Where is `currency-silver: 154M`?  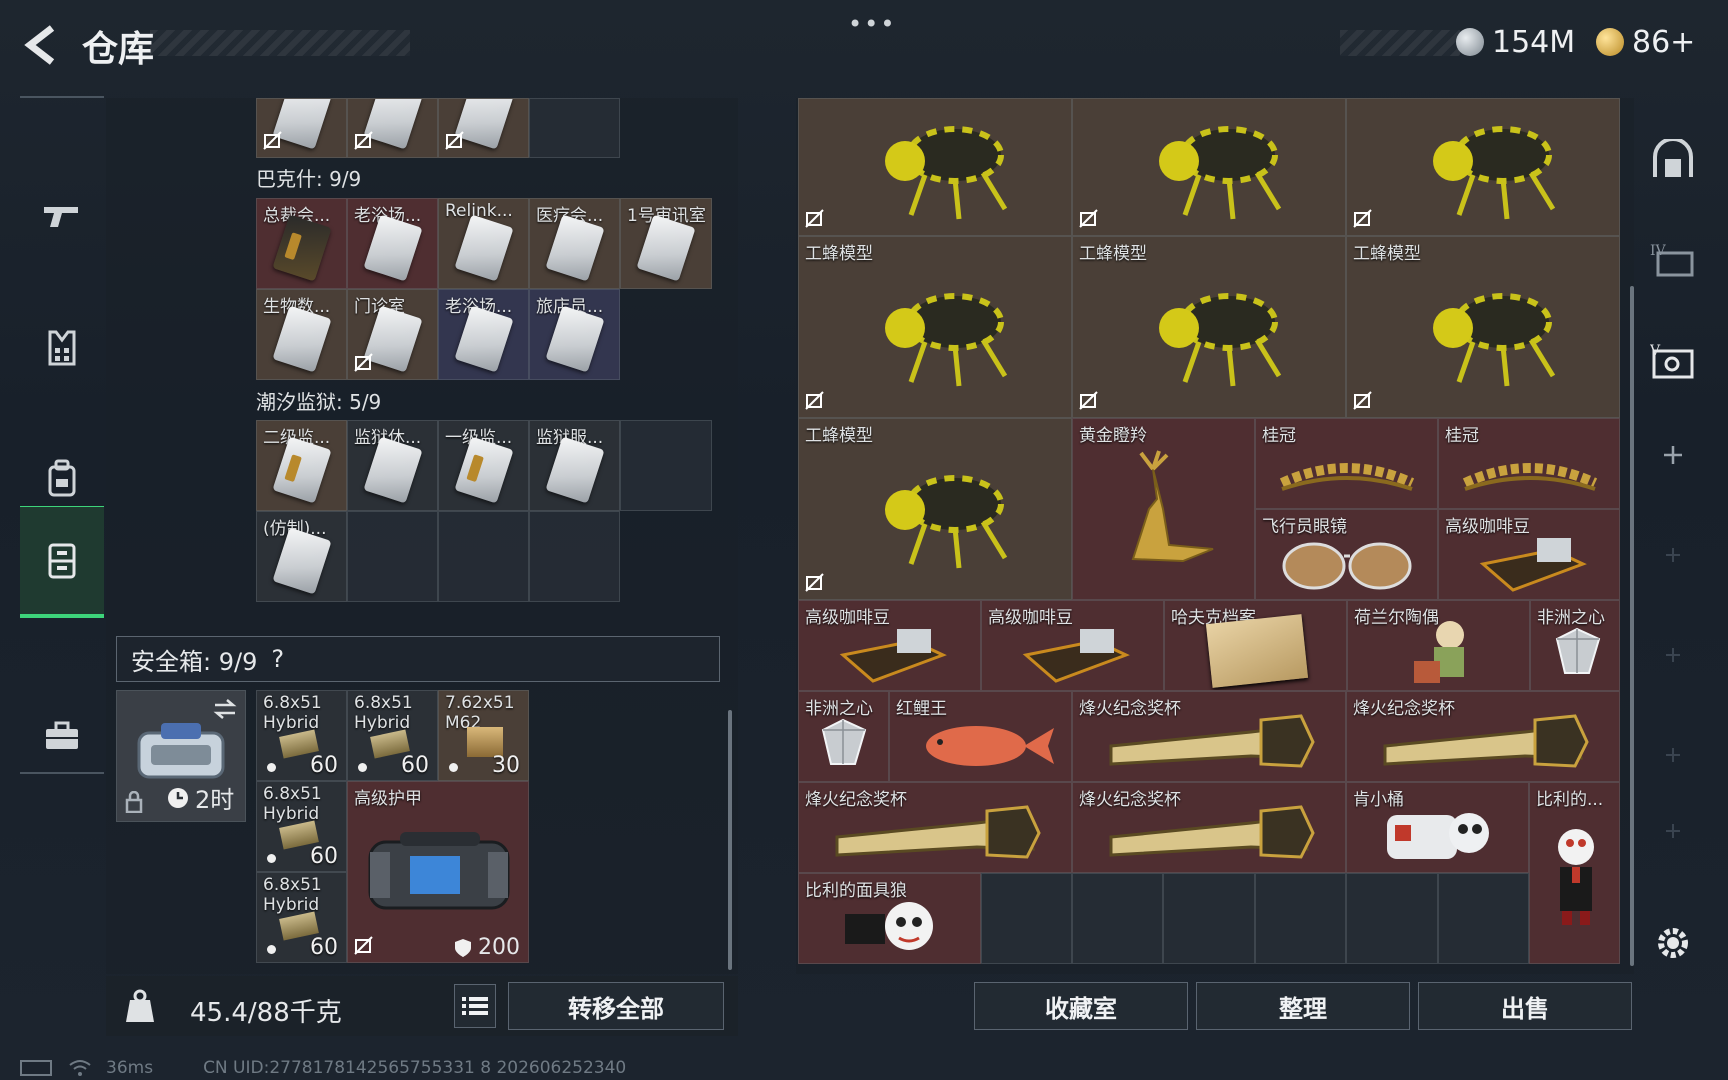 currency-silver: 154M is located at coordinates (1515, 42).